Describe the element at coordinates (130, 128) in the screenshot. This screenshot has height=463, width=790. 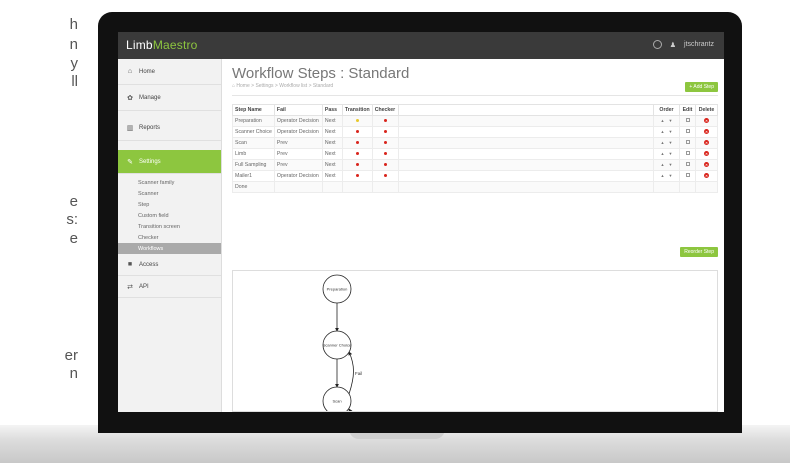
I see `bar-chart-icon: ▥` at that location.